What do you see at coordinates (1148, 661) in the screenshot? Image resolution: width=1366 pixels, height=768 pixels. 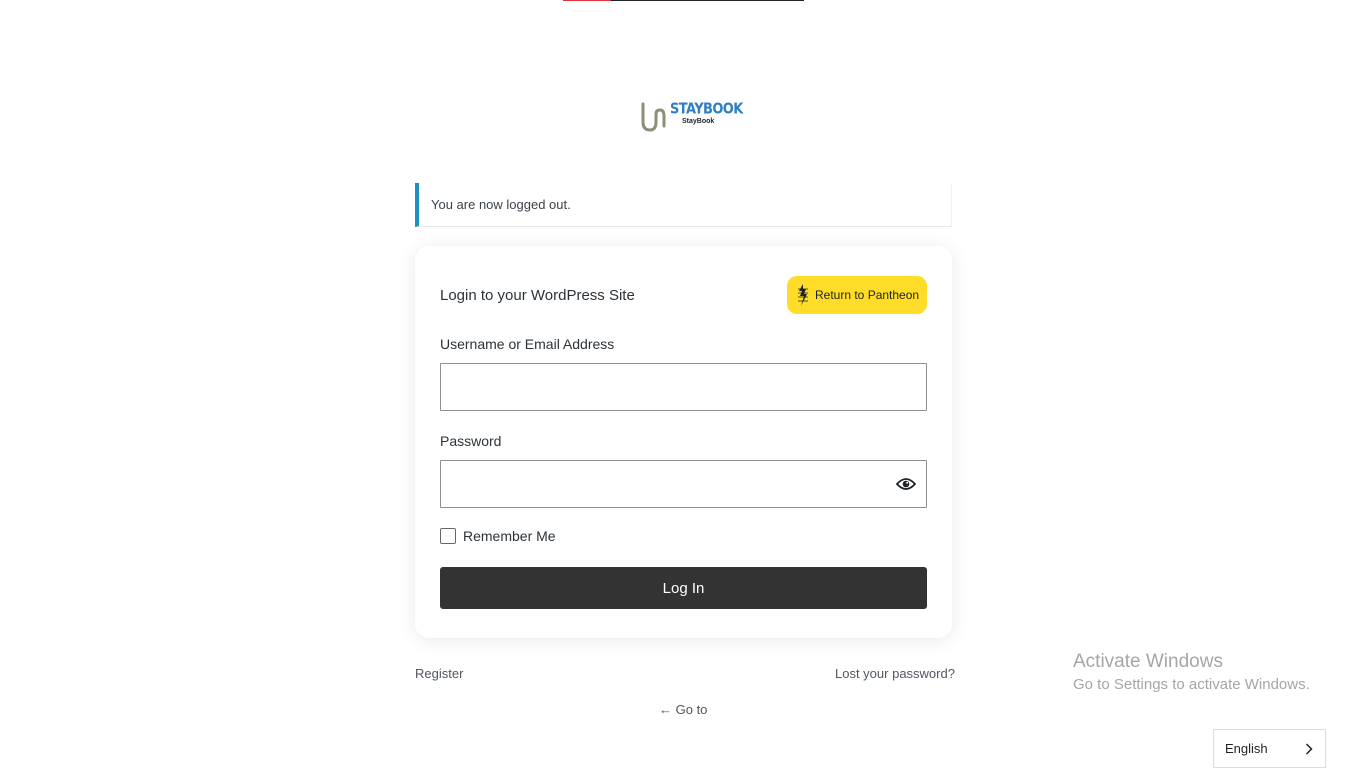 I see `activate-windows-title: Activate Windows` at bounding box center [1148, 661].